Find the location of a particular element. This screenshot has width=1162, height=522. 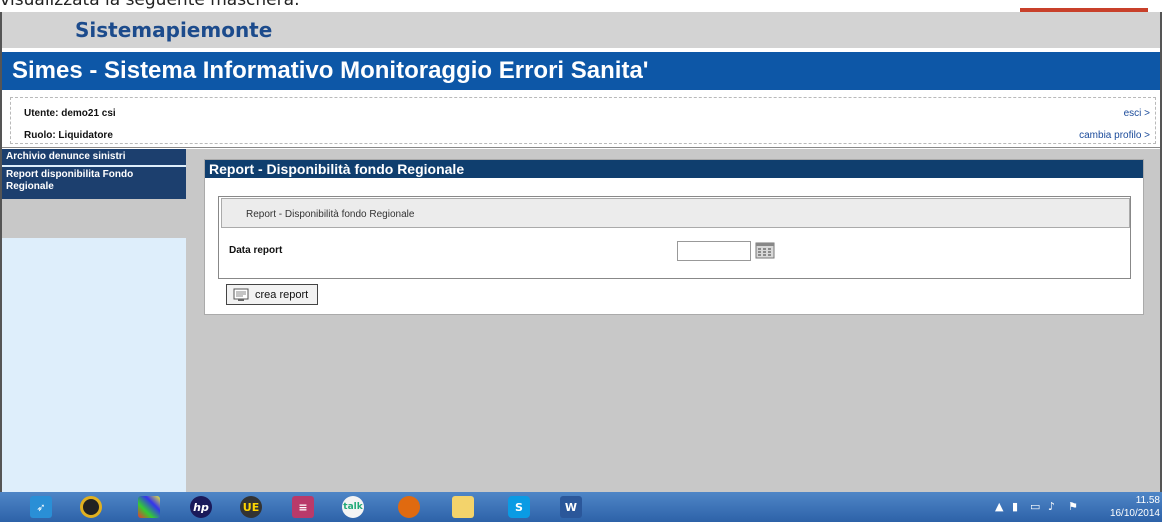

form-subheader: Report - Disponibilità fondo Regionale is located at coordinates (675, 213).